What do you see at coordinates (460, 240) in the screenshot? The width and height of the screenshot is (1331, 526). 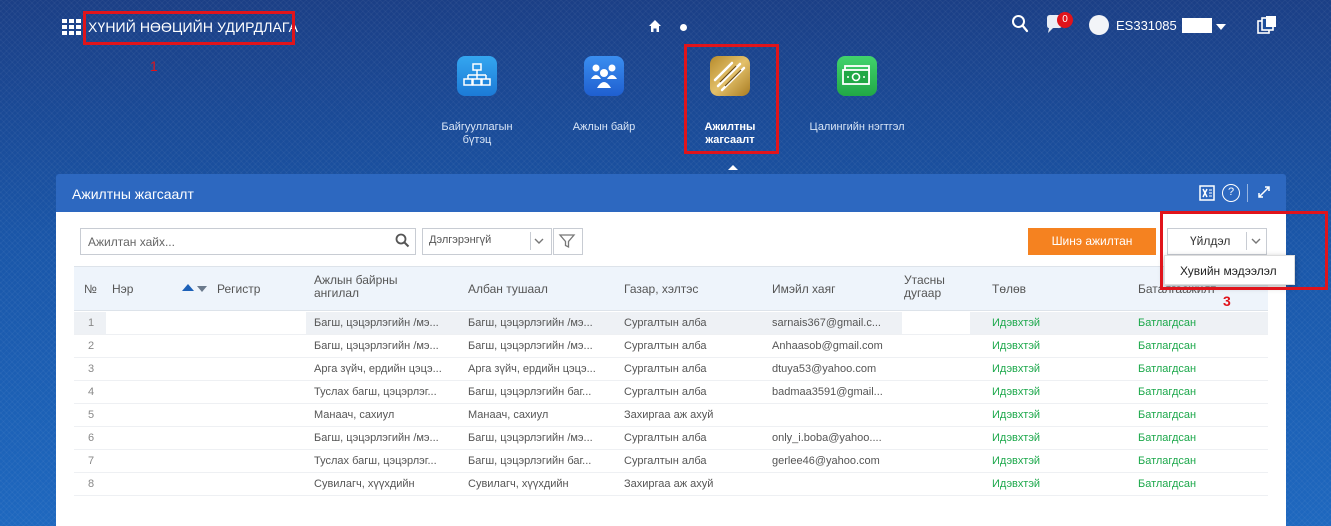 I see `advanced-search-label: Дэлгэрэнгүй` at bounding box center [460, 240].